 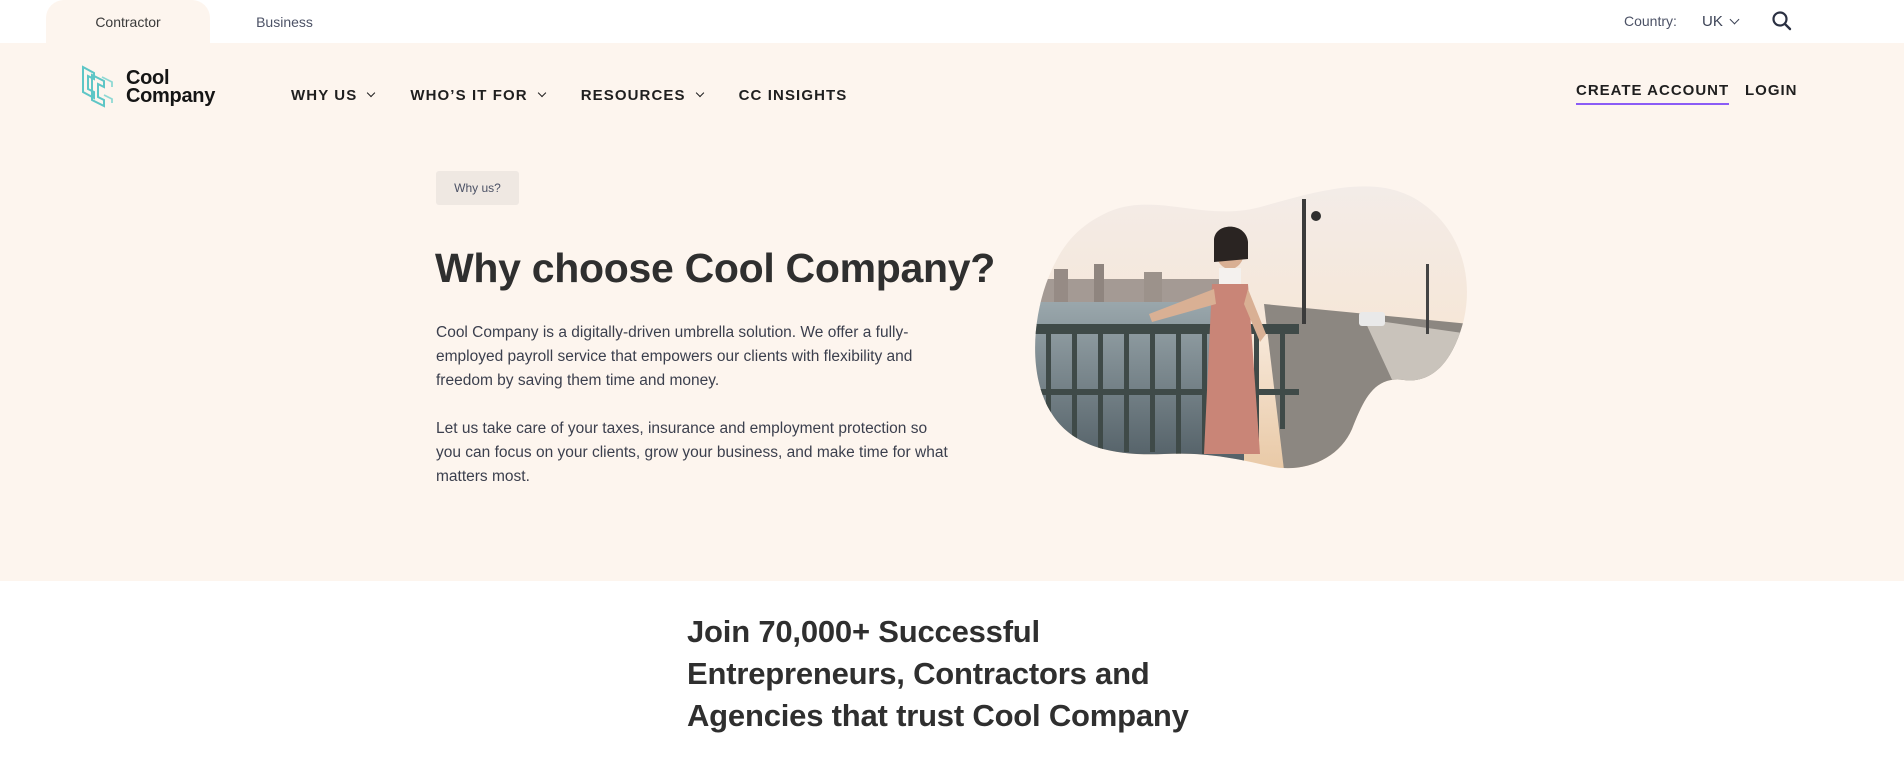 I want to click on nav-why-us: WHY US, so click(x=333, y=95).